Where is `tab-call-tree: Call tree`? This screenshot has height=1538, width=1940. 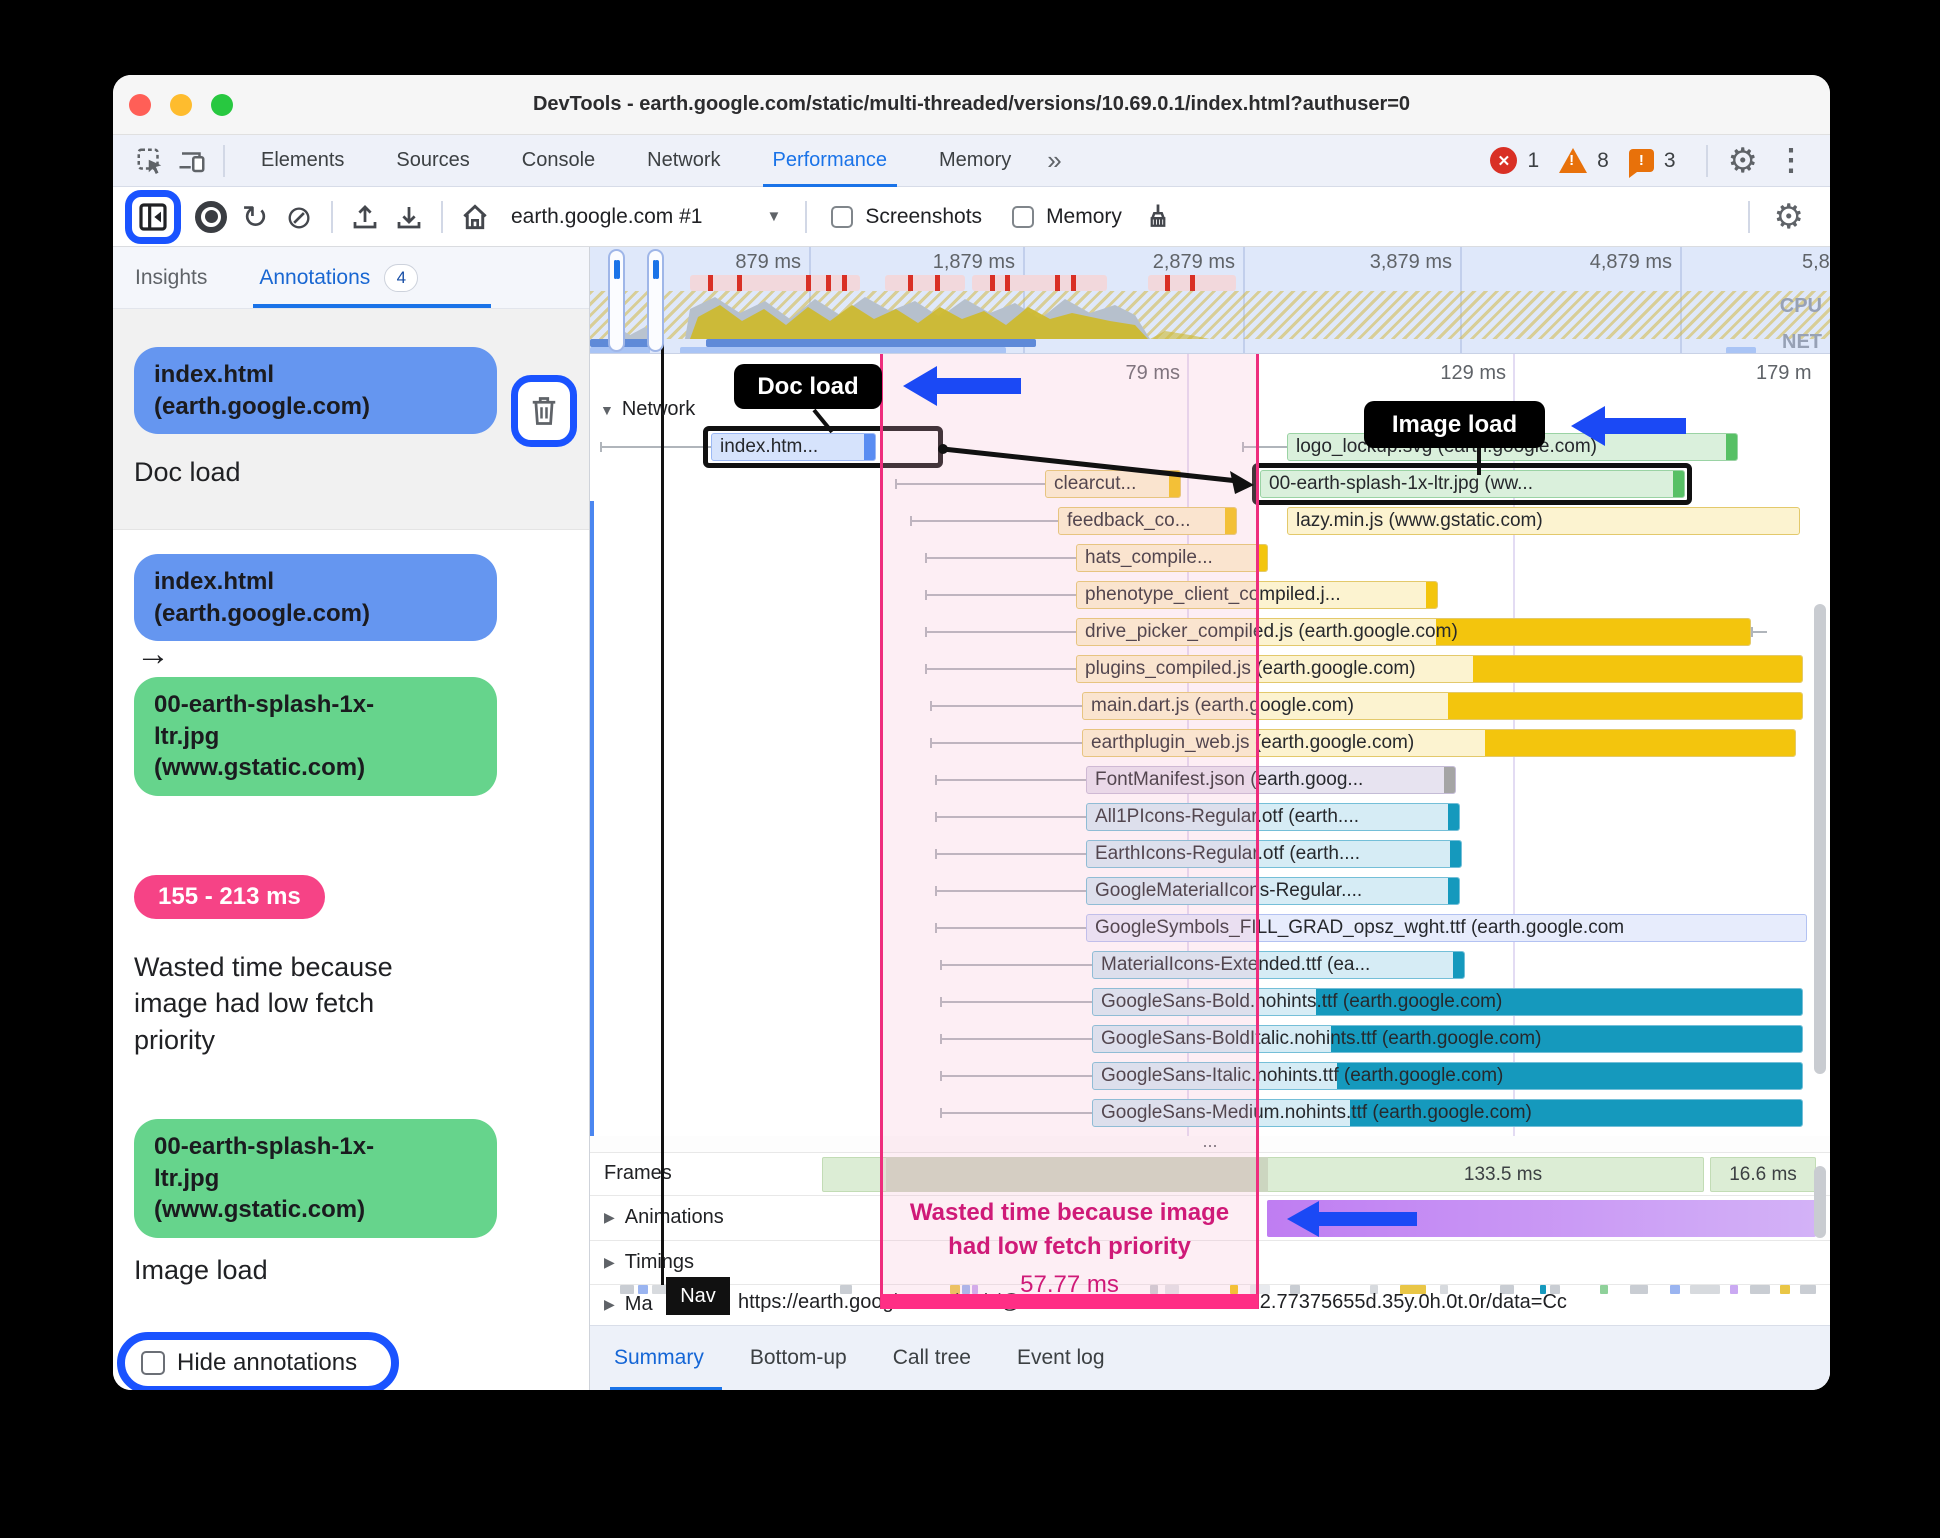
tab-call-tree: Call tree is located at coordinates (932, 1358).